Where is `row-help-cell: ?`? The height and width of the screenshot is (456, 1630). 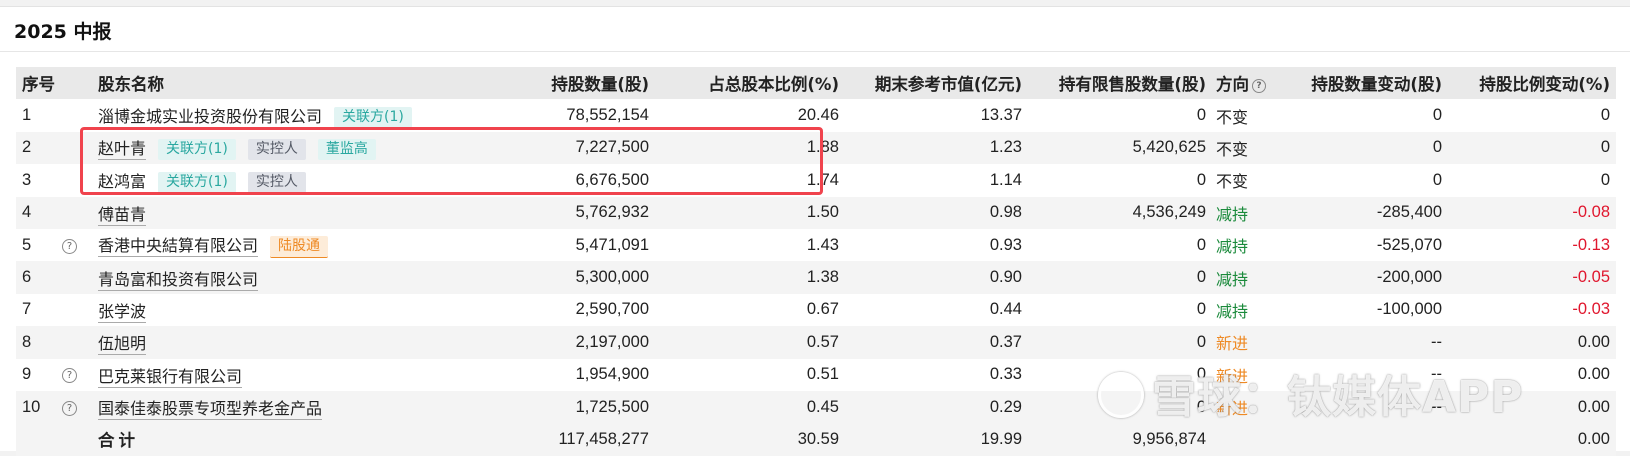 row-help-cell: ? is located at coordinates (80, 375).